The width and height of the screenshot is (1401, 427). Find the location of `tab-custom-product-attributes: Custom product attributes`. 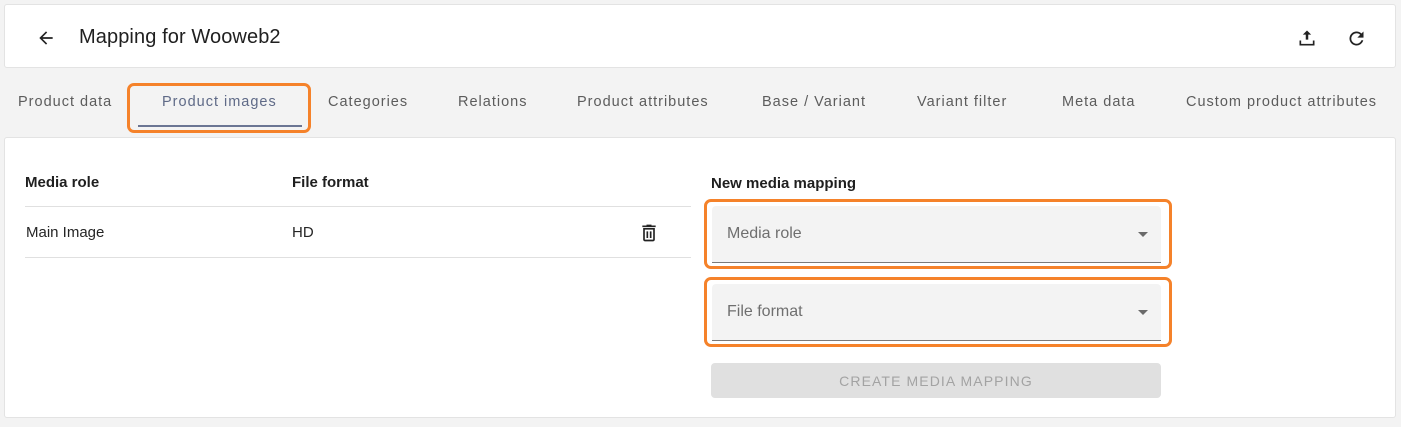

tab-custom-product-attributes: Custom product attributes is located at coordinates (1281, 102).